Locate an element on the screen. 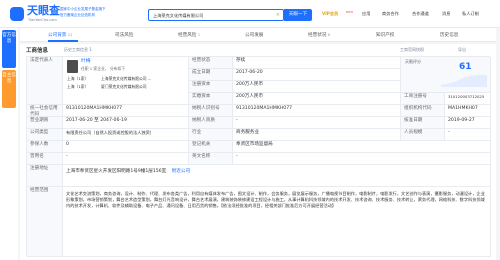 This screenshot has height=260, width=500. credit-code-label: 统一社会信用代码 is located at coordinates (45, 111).